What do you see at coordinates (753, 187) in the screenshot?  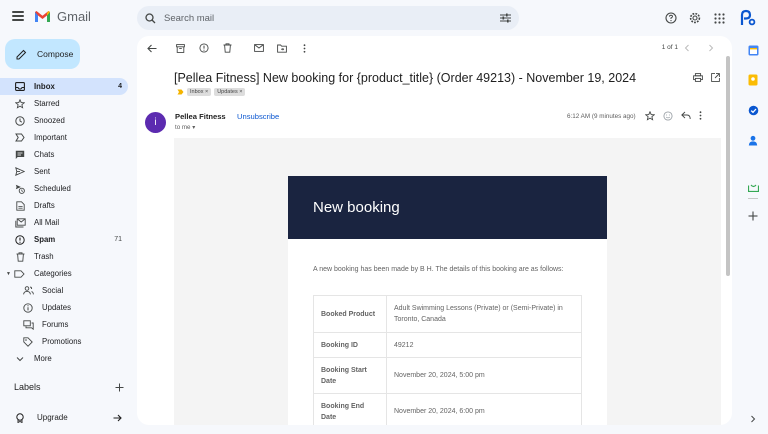 I see `addon-icon` at bounding box center [753, 187].